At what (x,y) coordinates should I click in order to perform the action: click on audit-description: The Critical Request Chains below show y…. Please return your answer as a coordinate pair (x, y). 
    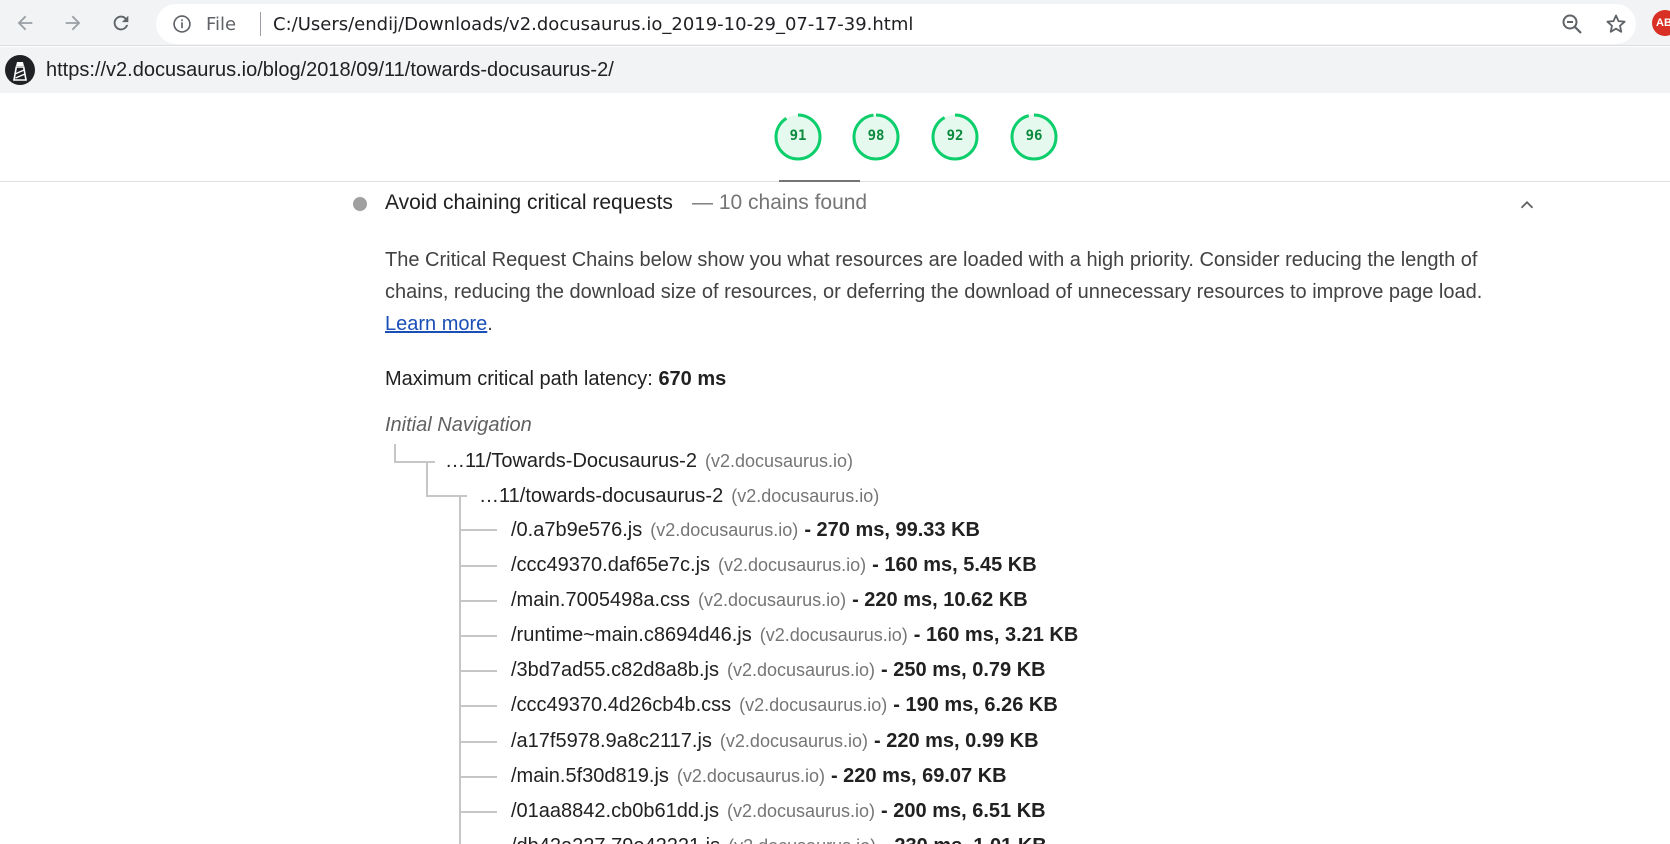
    Looking at the image, I should click on (940, 292).